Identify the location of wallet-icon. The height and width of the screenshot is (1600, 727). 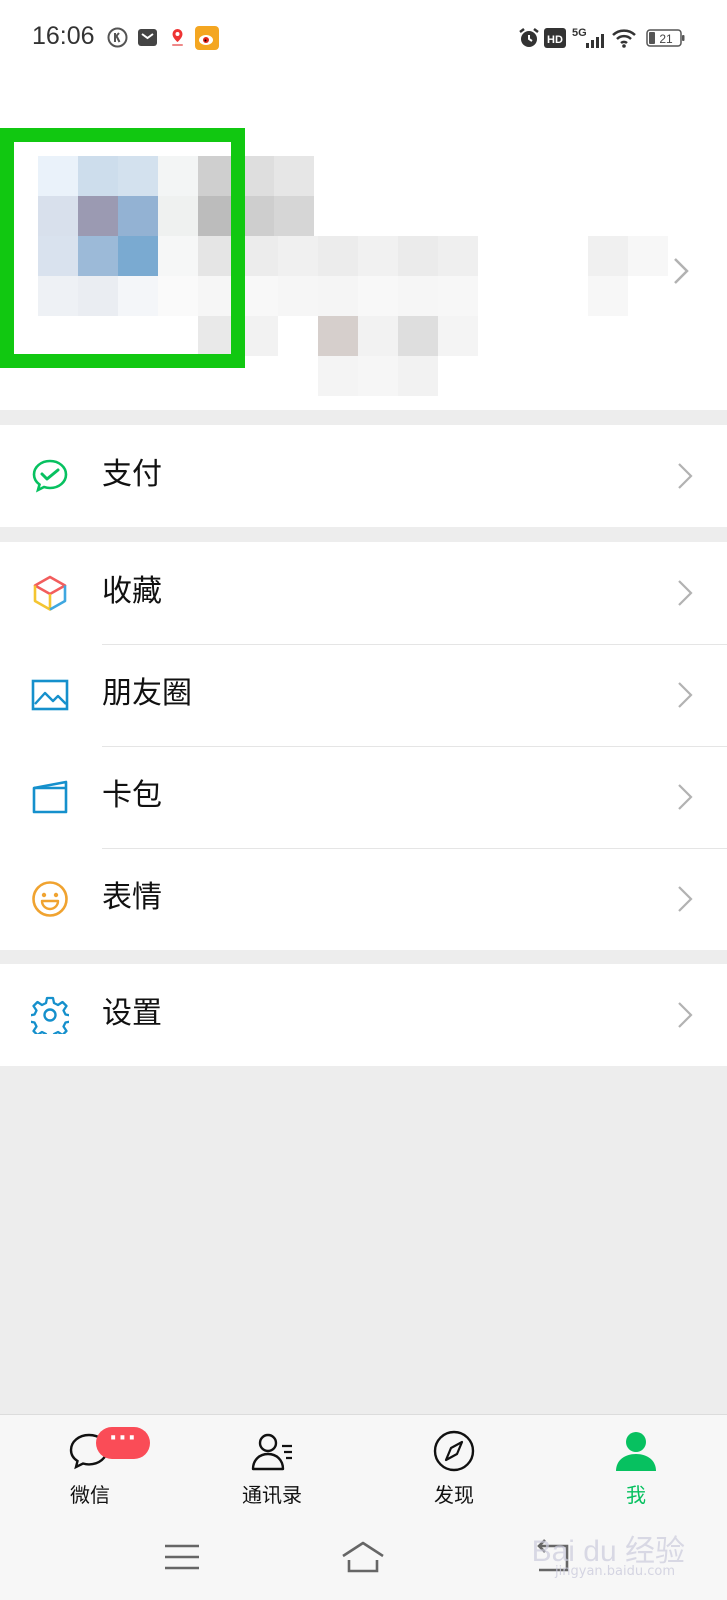
(50, 797).